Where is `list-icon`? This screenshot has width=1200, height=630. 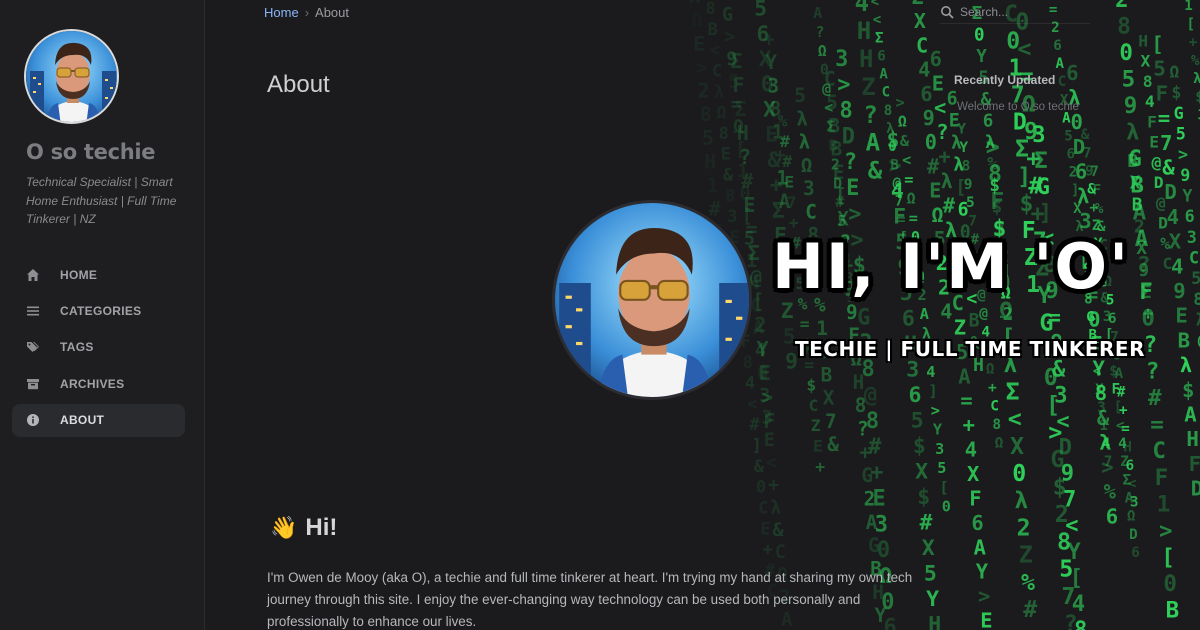
list-icon is located at coordinates (33, 311).